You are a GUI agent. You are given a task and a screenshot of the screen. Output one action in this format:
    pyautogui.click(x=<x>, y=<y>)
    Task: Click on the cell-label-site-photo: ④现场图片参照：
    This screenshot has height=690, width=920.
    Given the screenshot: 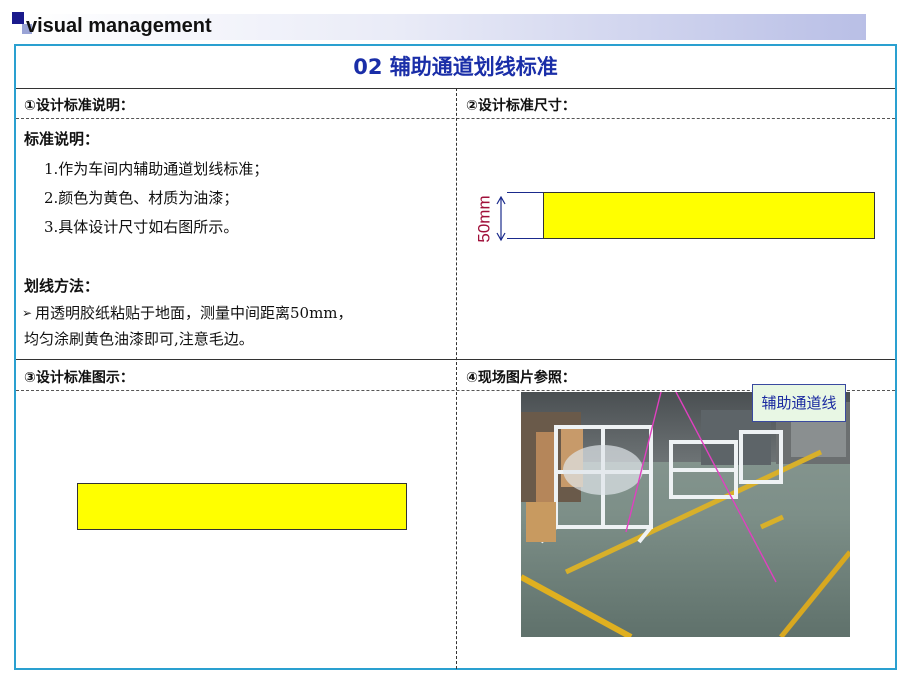 What is the action you would take?
    pyautogui.click(x=521, y=378)
    